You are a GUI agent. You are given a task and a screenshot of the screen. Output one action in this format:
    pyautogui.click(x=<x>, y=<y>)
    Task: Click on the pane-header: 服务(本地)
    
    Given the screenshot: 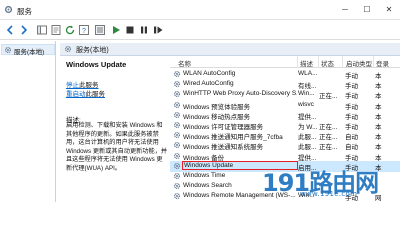 What is the action you would take?
    pyautogui.click(x=230, y=49)
    